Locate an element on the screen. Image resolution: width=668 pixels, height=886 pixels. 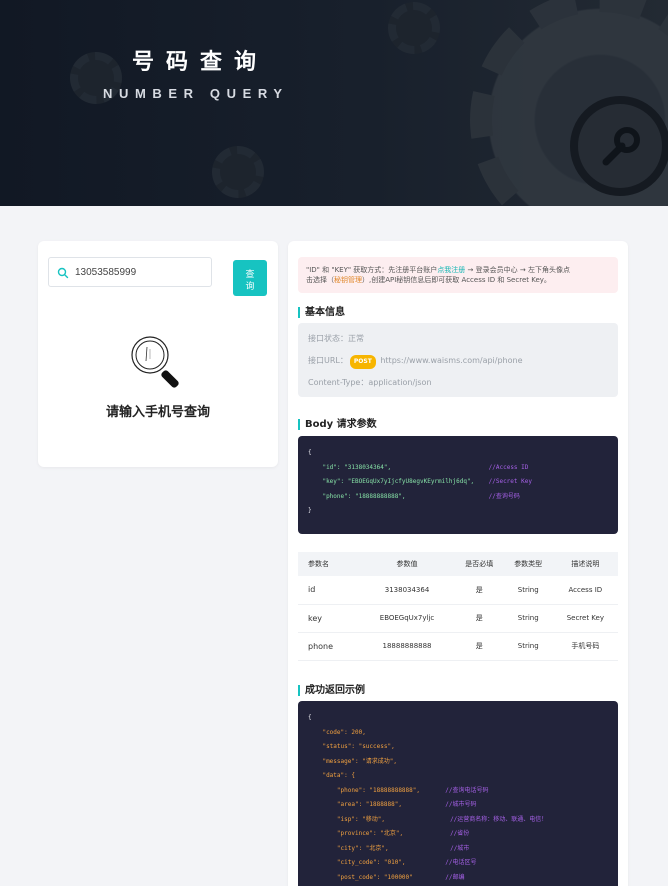
section-title-success-example: 成功返回示例 is located at coordinates (331, 690).